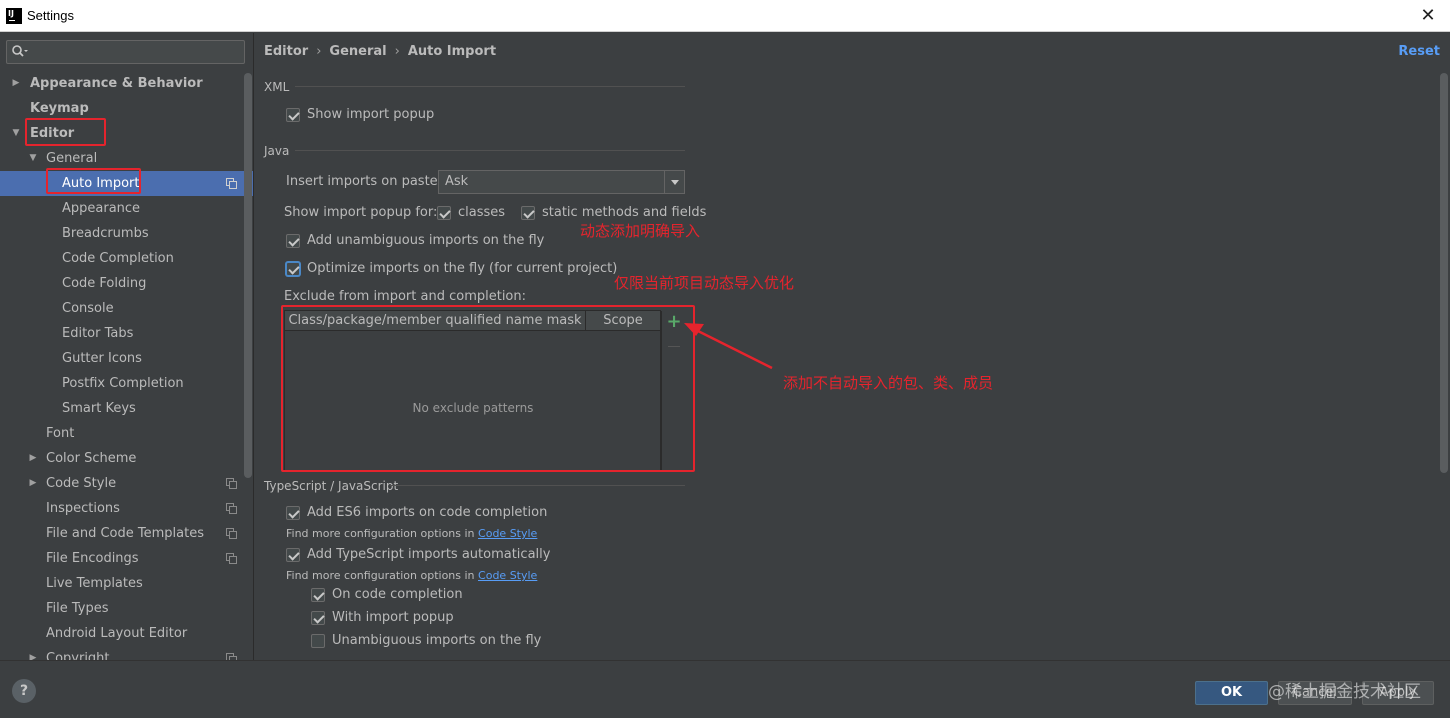 Image resolution: width=1450 pixels, height=718 pixels. Describe the element at coordinates (382, 575) in the screenshot. I see `find-more-prefix: Find more configuration options in` at that location.